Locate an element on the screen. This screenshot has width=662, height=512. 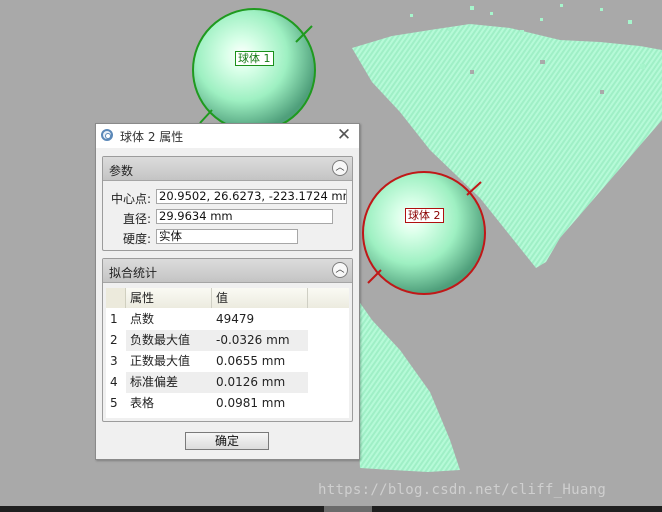
table-row: 1 点数 49479 is located at coordinates (207, 319).